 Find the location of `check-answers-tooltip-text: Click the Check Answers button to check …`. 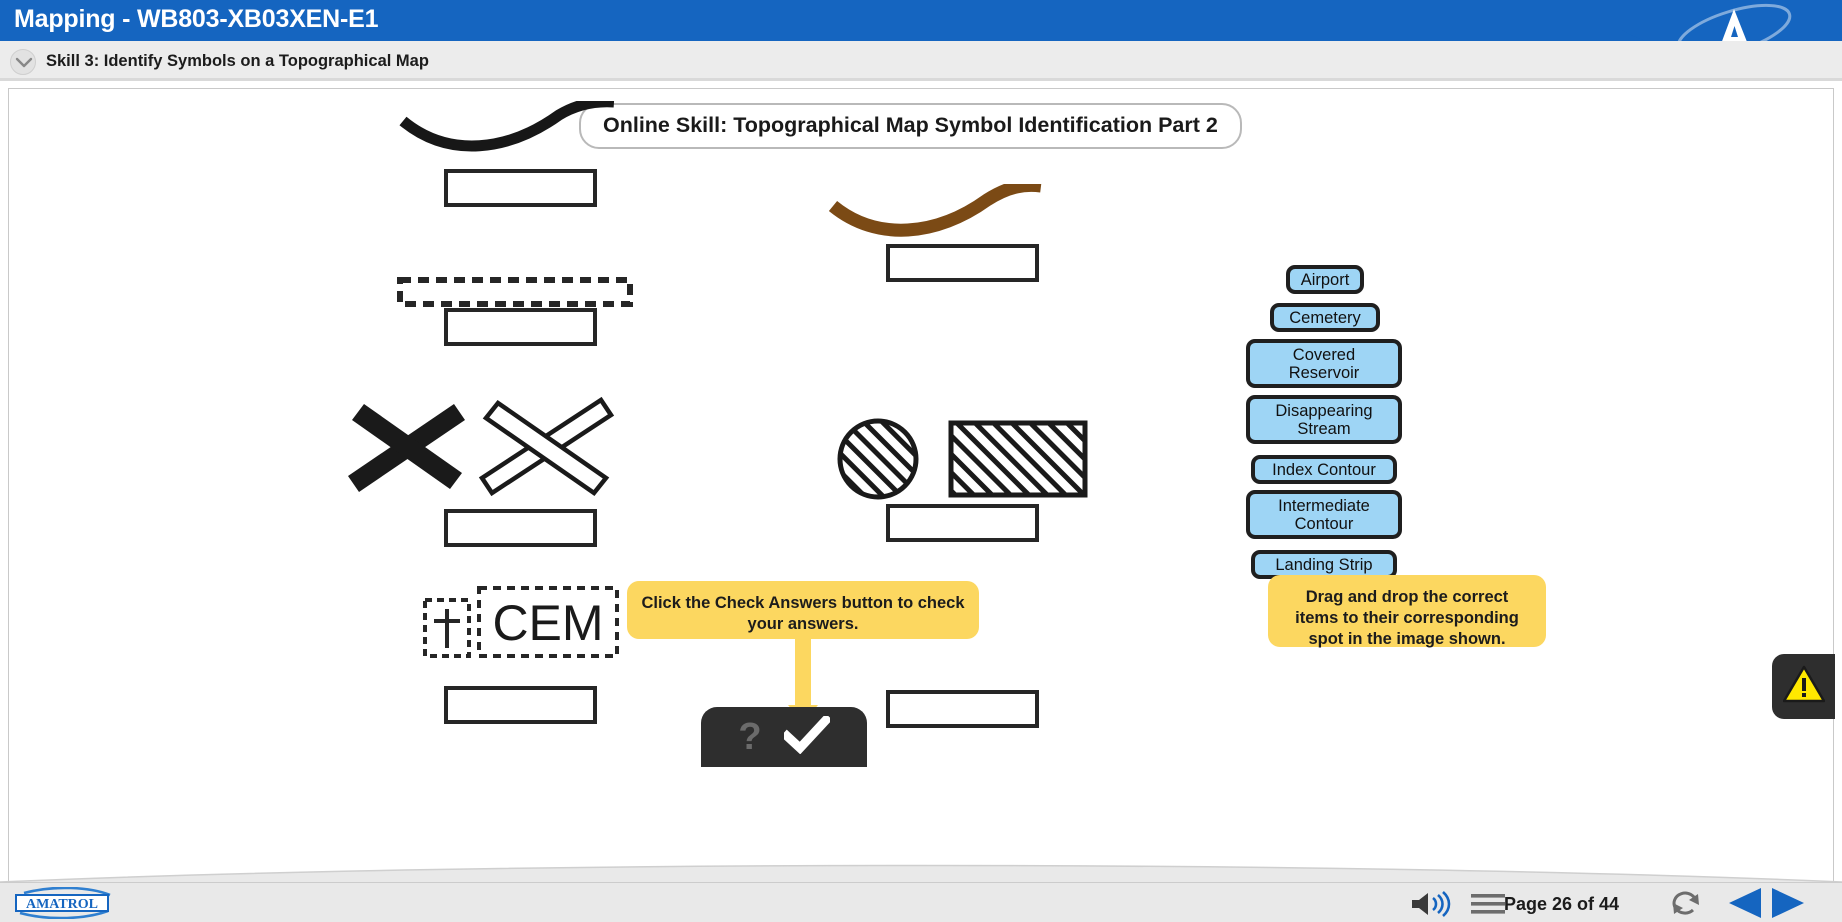

check-answers-tooltip-text: Click the Check Answers button to check … is located at coordinates (803, 613).